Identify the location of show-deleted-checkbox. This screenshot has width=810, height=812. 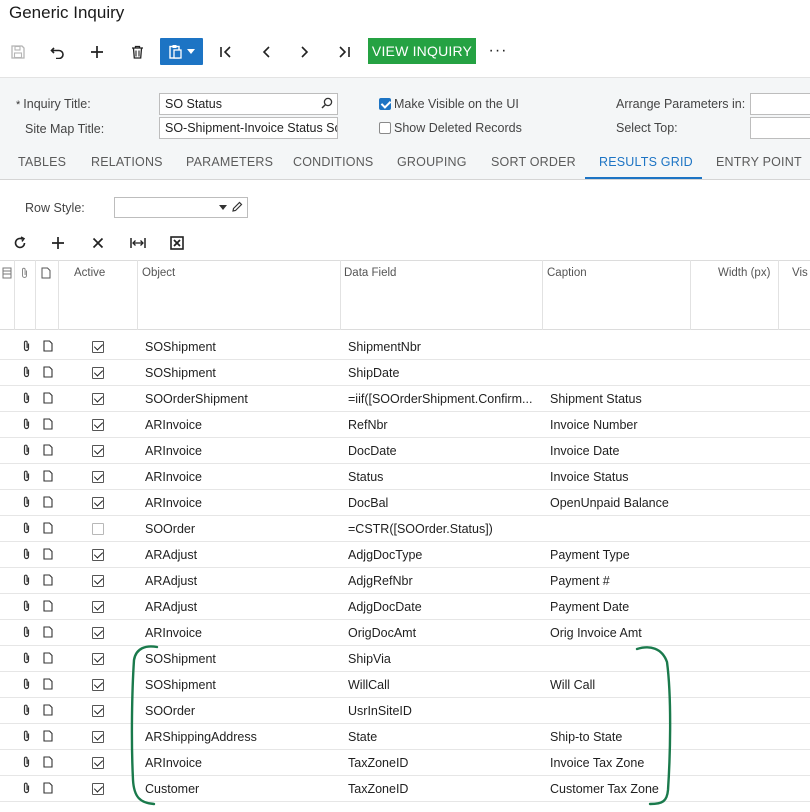
(385, 128).